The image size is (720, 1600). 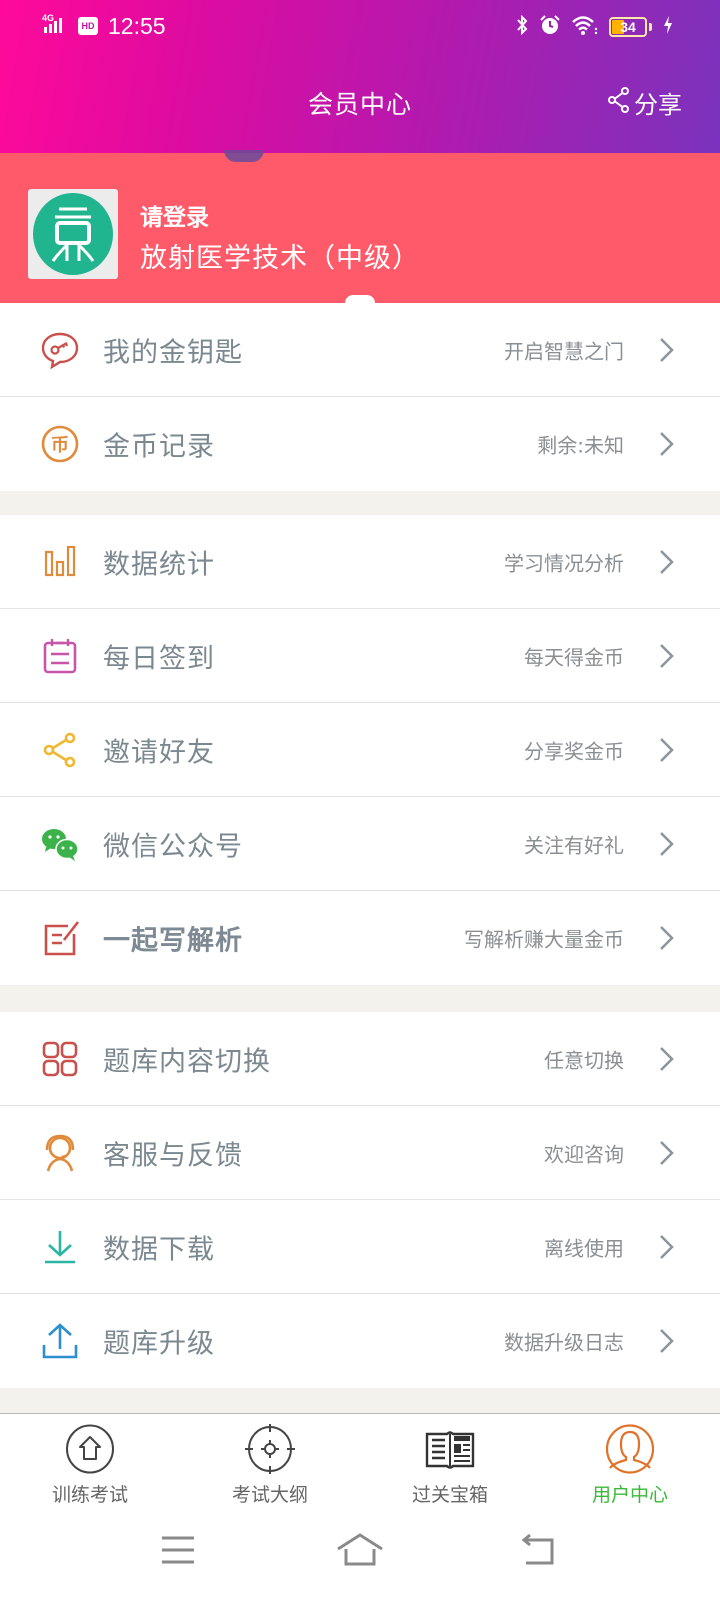 I want to click on tab-treasure-box: 过关宝箱, so click(x=450, y=1460).